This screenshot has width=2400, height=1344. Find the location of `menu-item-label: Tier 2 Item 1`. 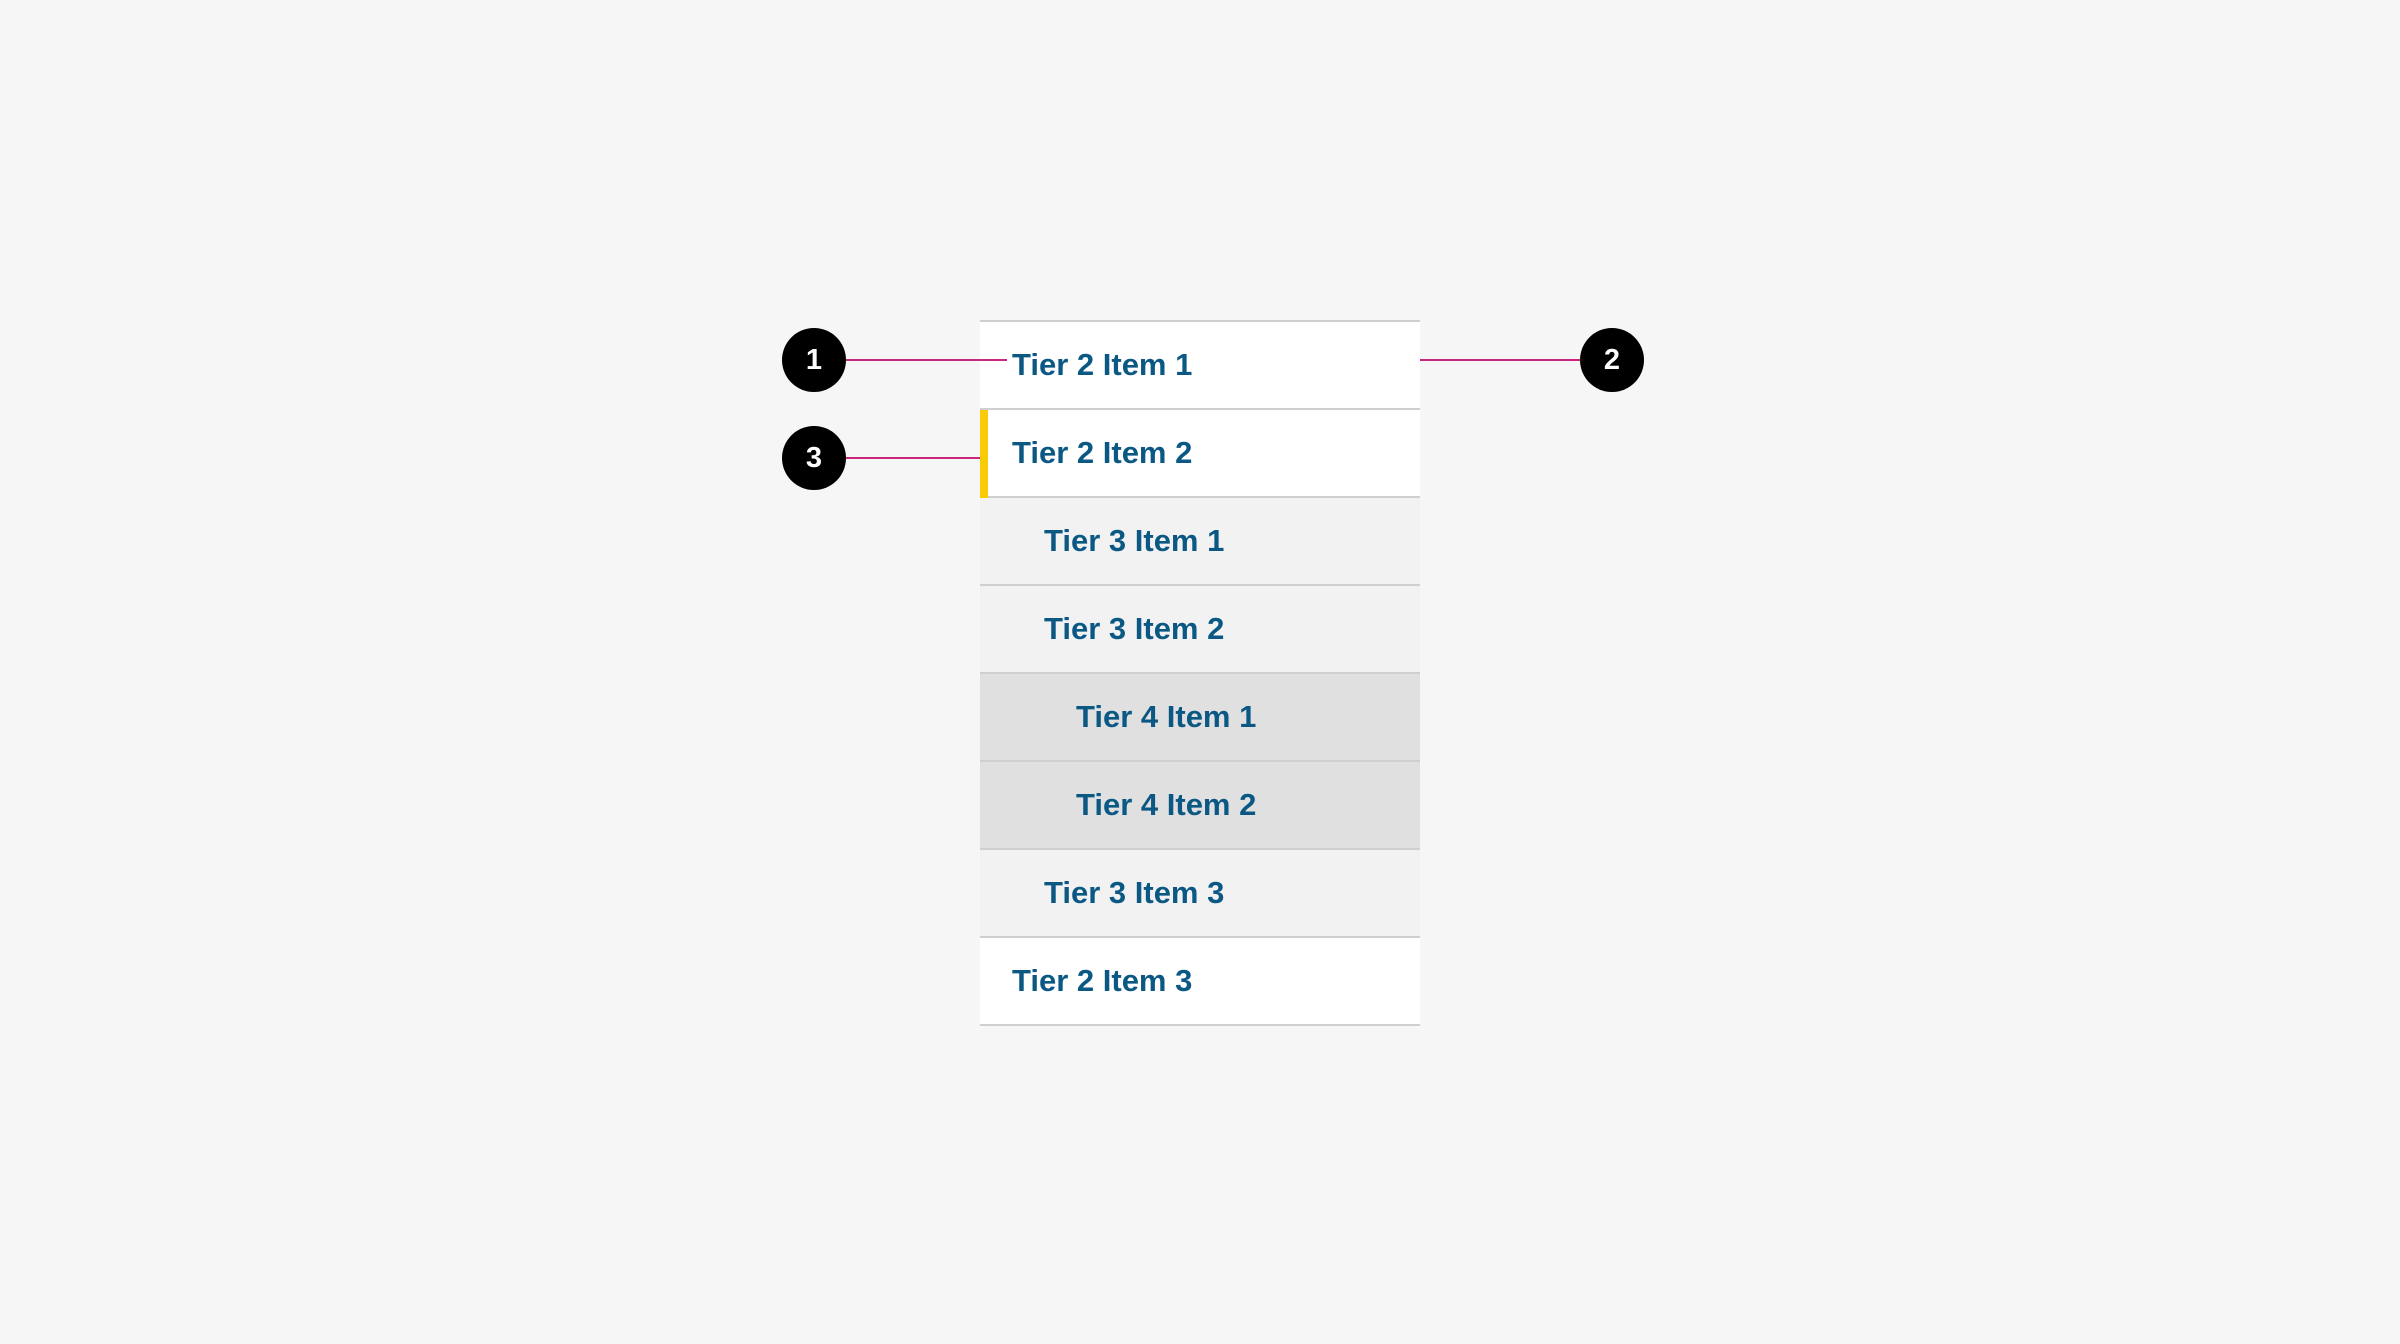

menu-item-label: Tier 2 Item 1 is located at coordinates (1102, 364).